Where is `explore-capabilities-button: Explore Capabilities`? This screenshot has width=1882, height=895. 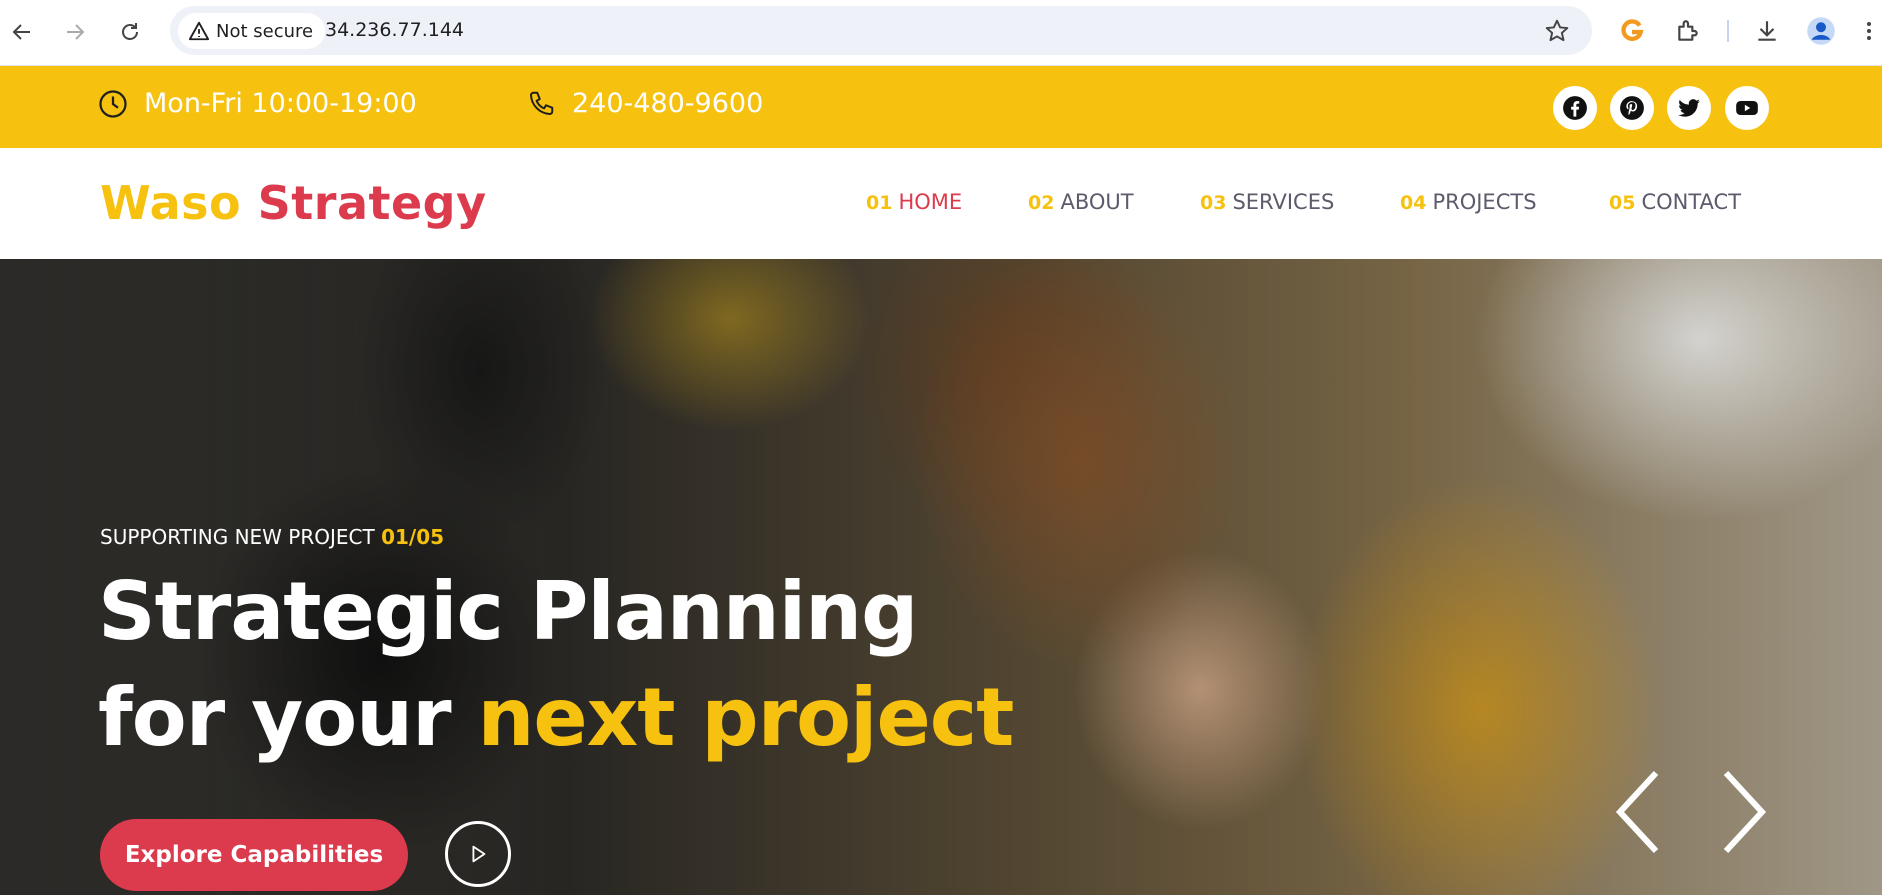
explore-capabilities-button: Explore Capabilities is located at coordinates (254, 855).